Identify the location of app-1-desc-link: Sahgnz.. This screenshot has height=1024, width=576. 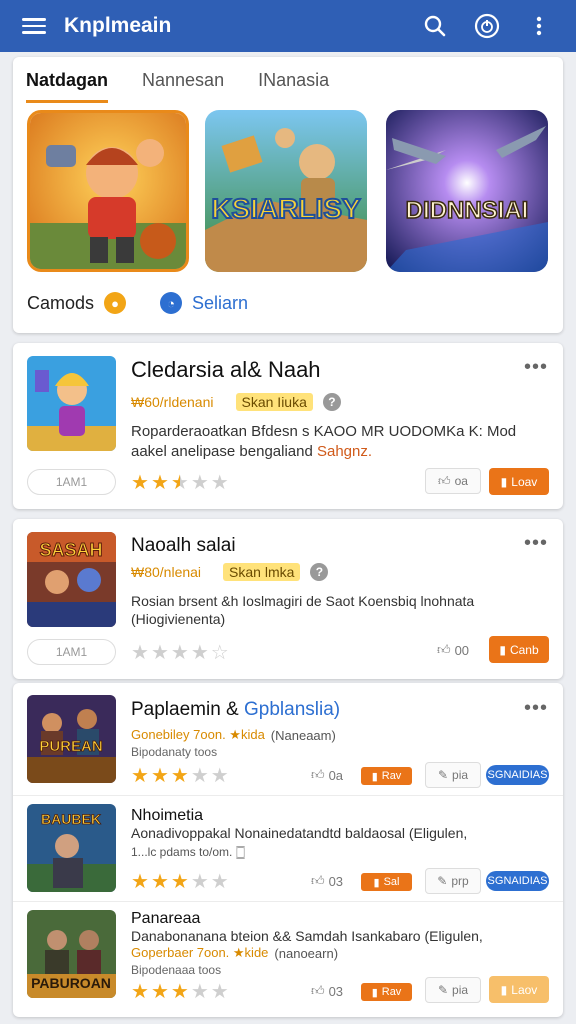
(344, 451).